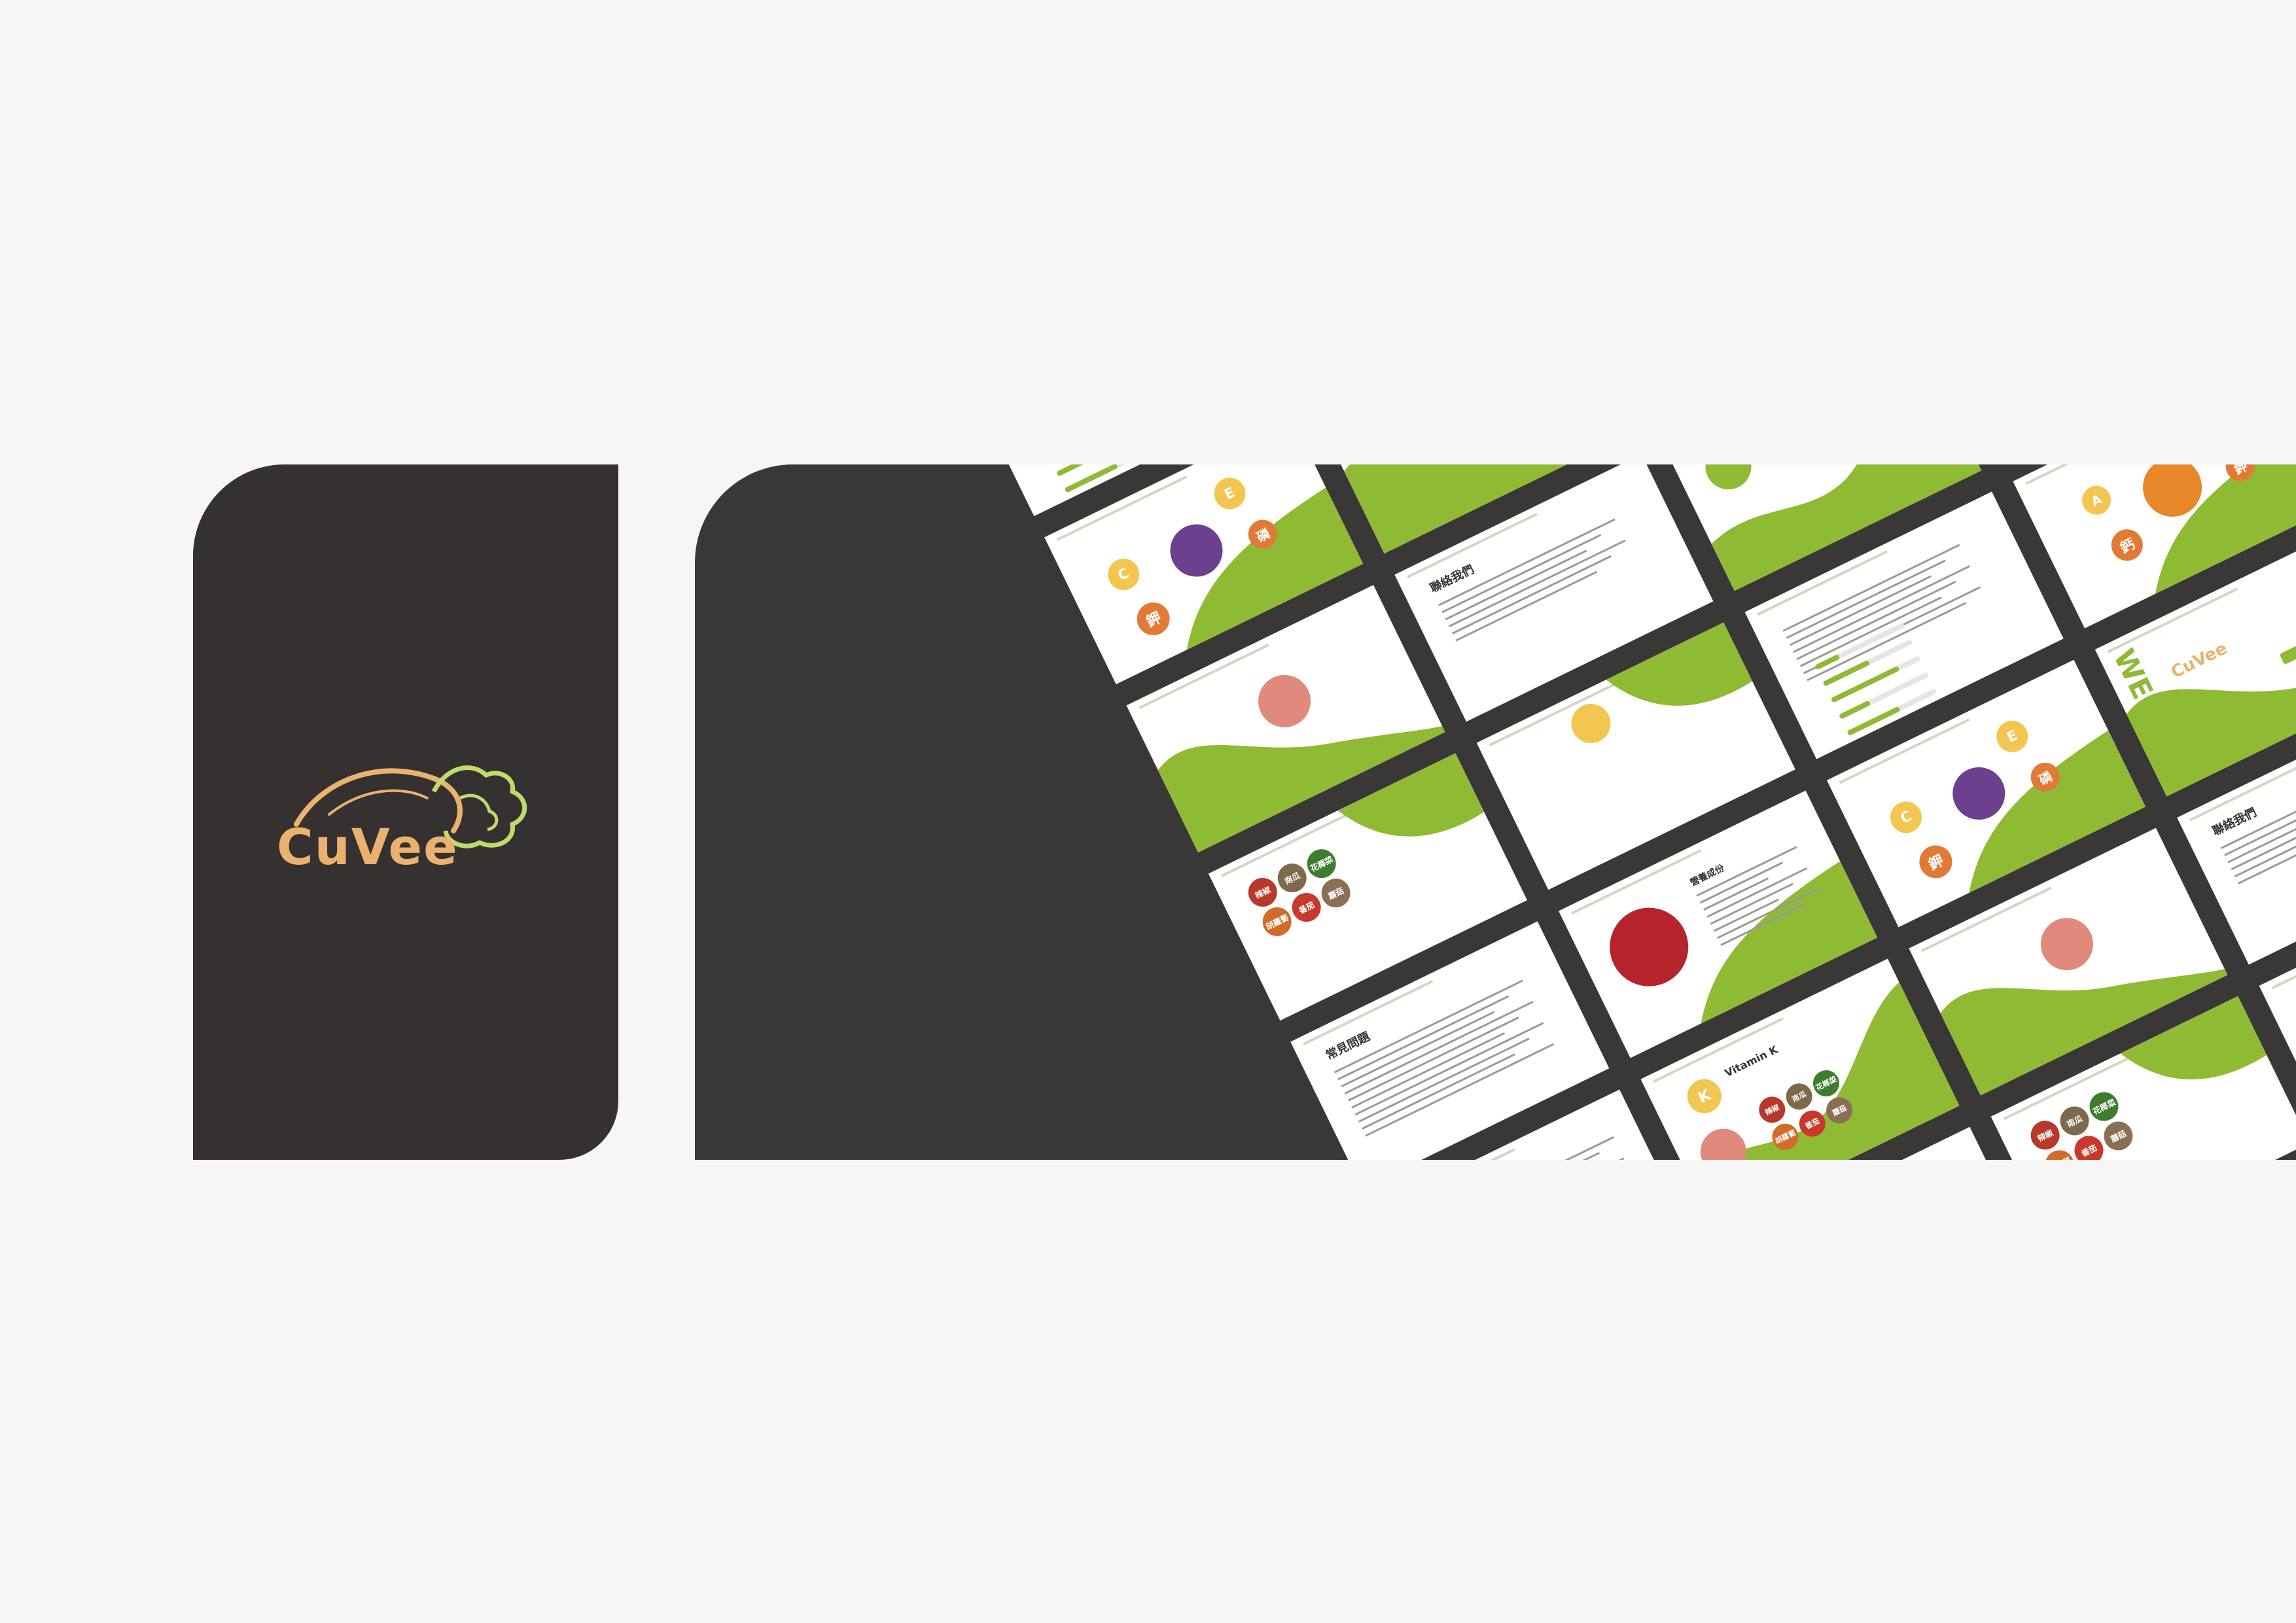 The height and width of the screenshot is (1623, 2296). I want to click on brand-name: CuVee, so click(368, 847).